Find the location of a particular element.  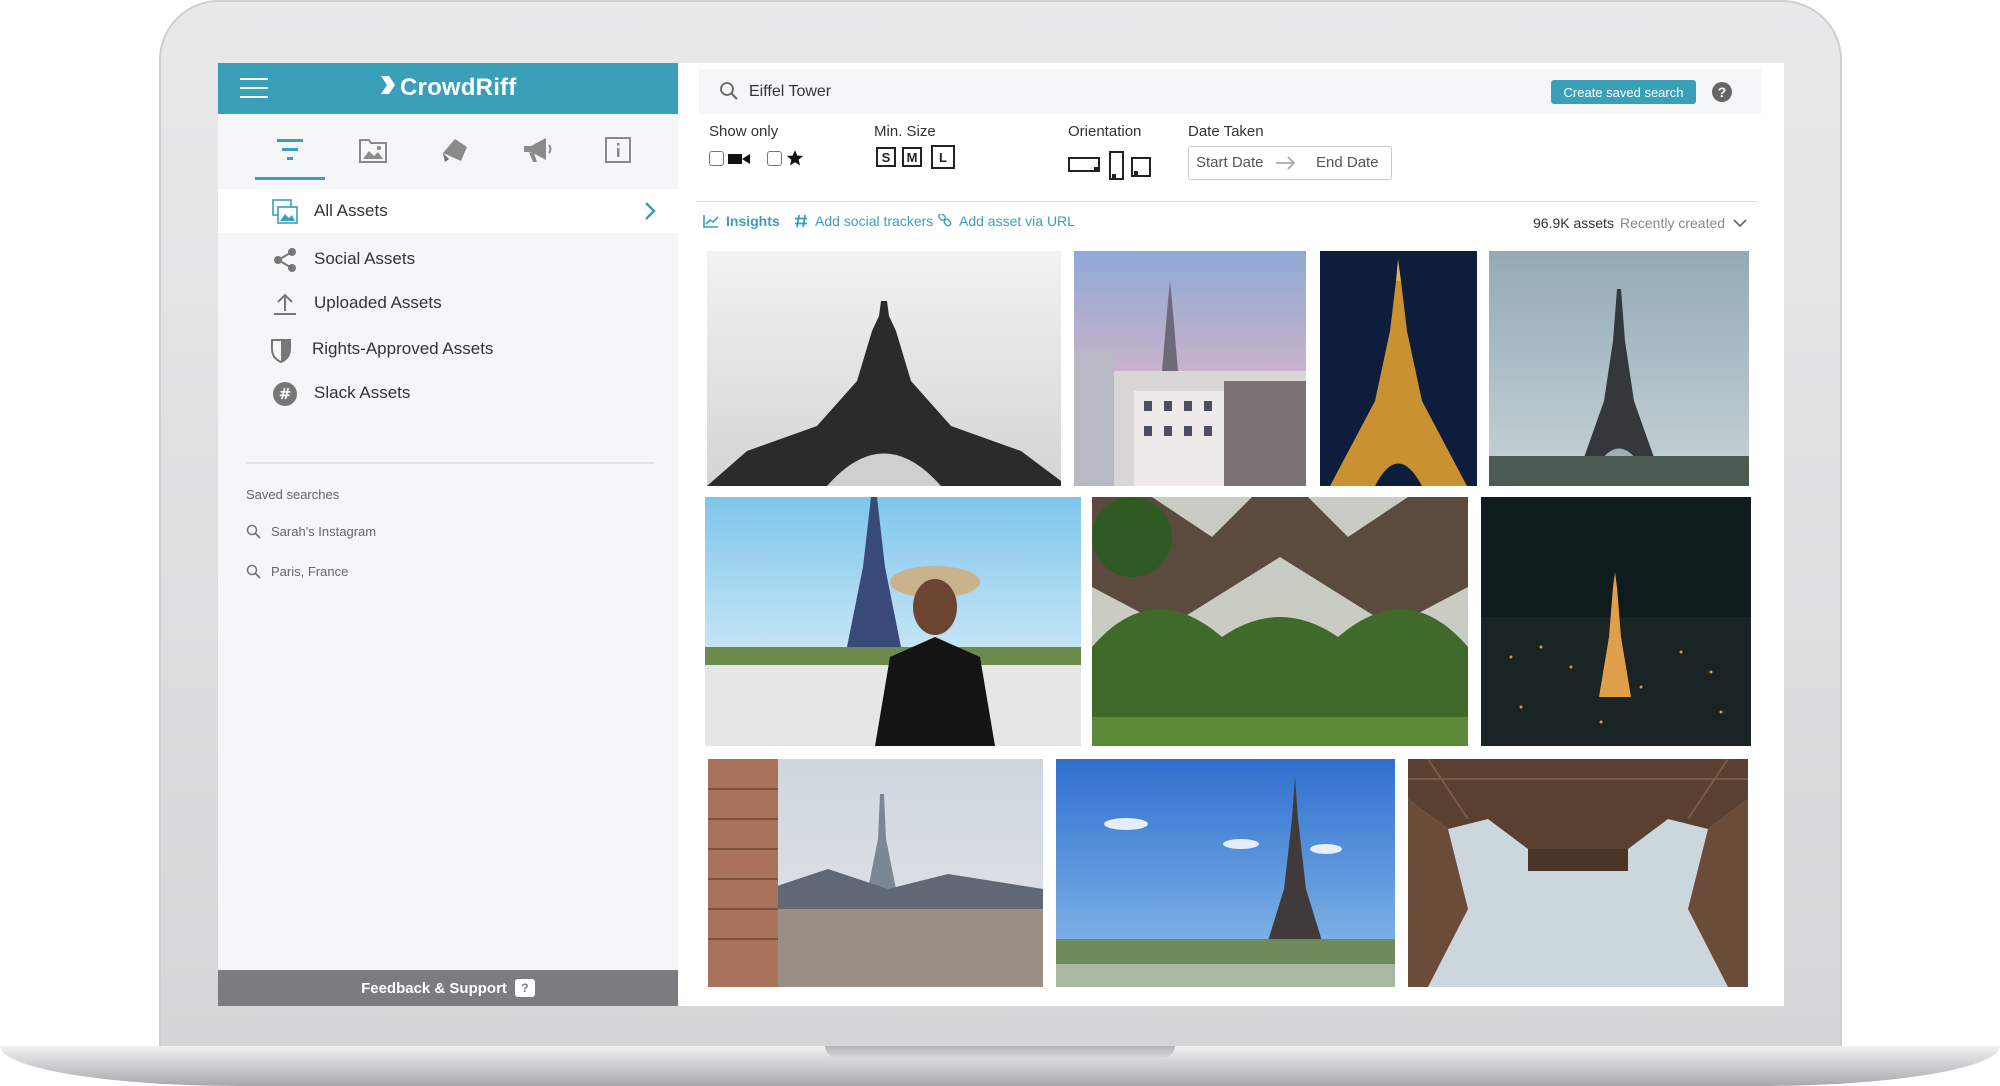

eiffel-underside-photo is located at coordinates (1578, 873).